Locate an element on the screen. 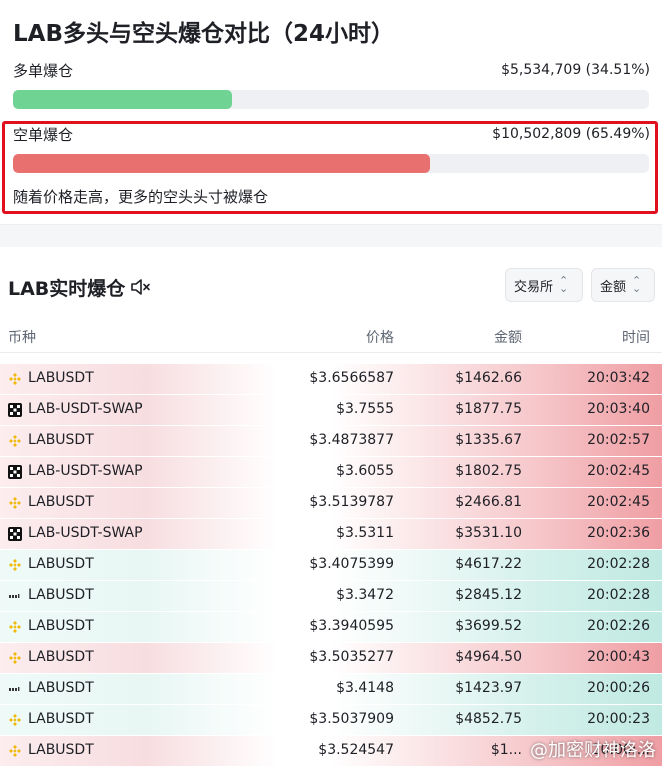 The width and height of the screenshot is (662, 776). long-liquidation-label: 多单爆仓 is located at coordinates (43, 71).